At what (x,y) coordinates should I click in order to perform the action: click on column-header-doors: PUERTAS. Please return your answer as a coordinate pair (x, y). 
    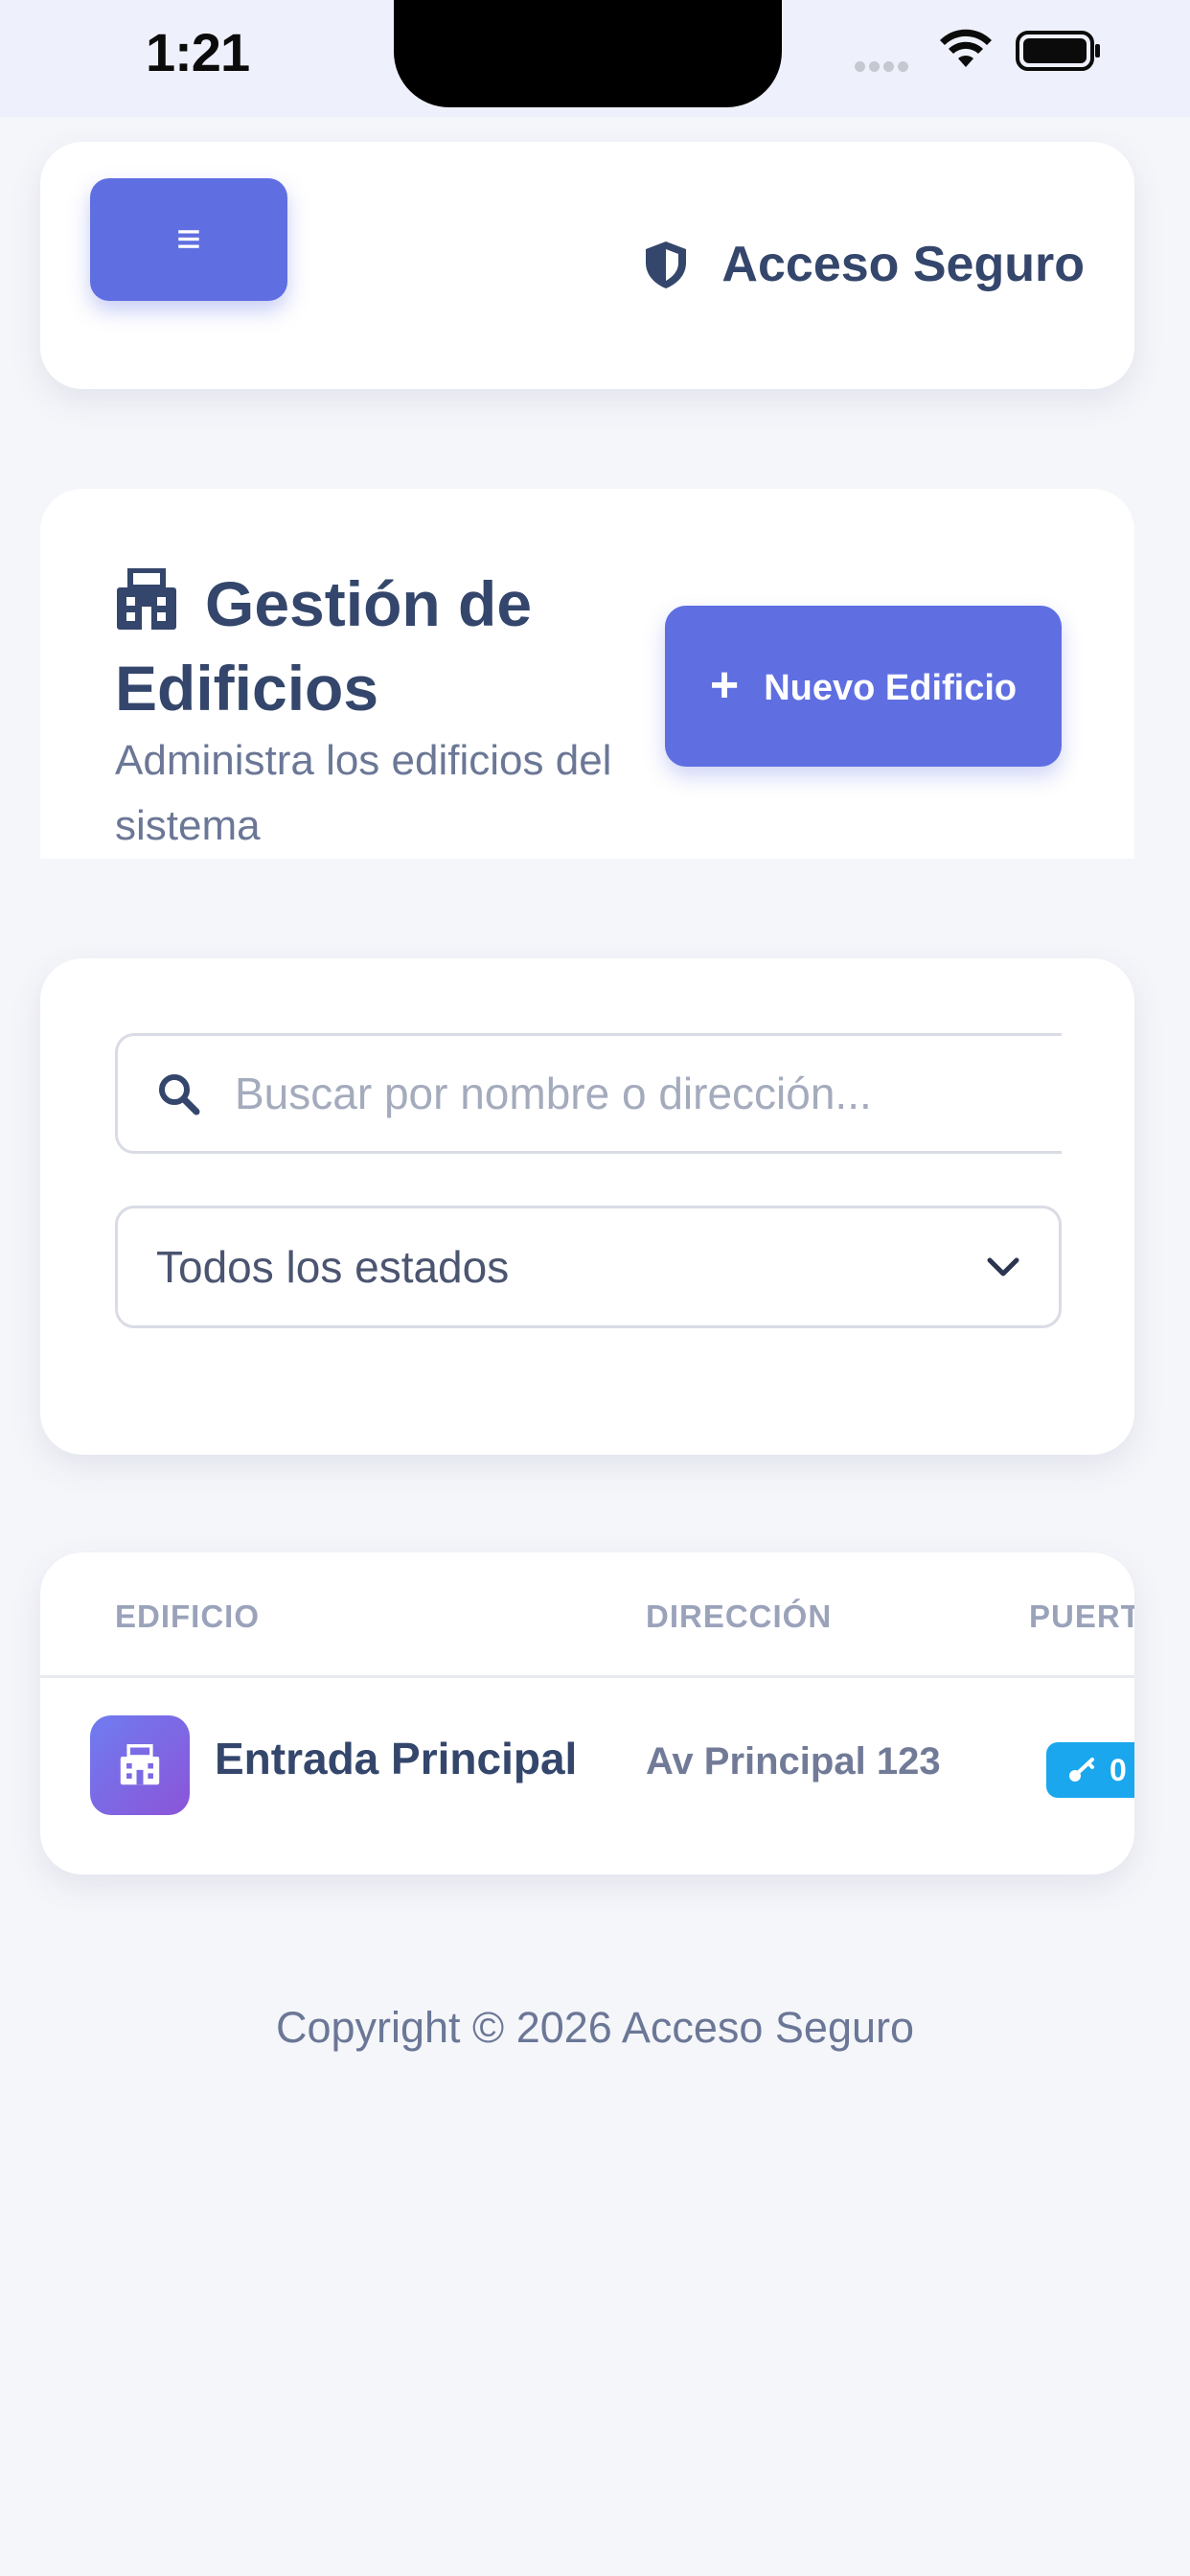
    Looking at the image, I should click on (1081, 1616).